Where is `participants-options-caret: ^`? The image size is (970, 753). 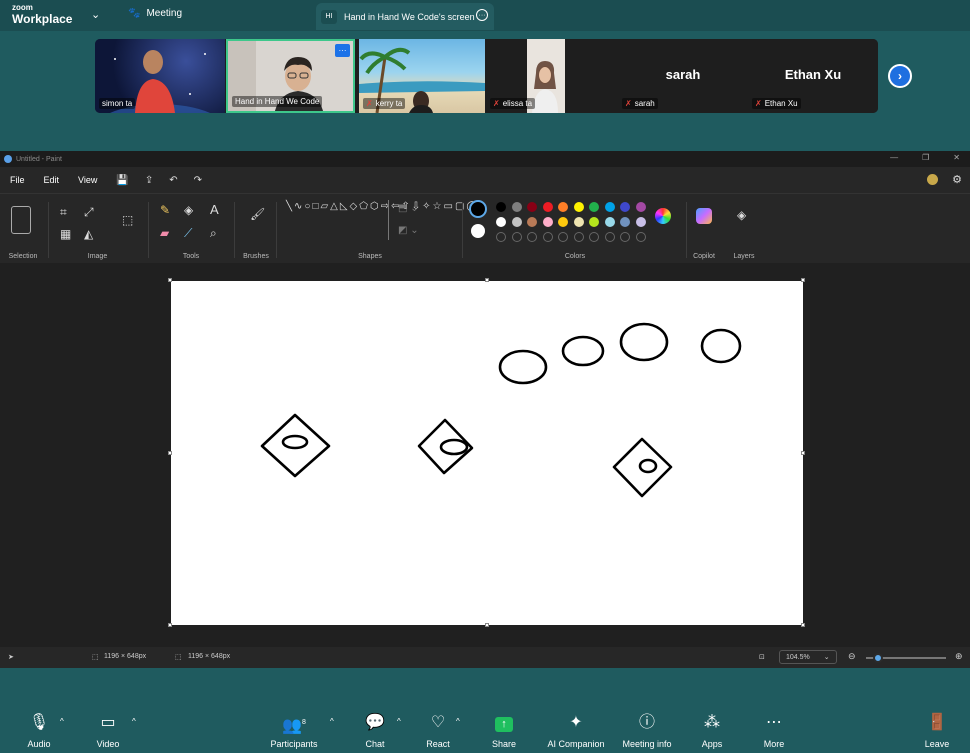 participants-options-caret: ^ is located at coordinates (332, 721).